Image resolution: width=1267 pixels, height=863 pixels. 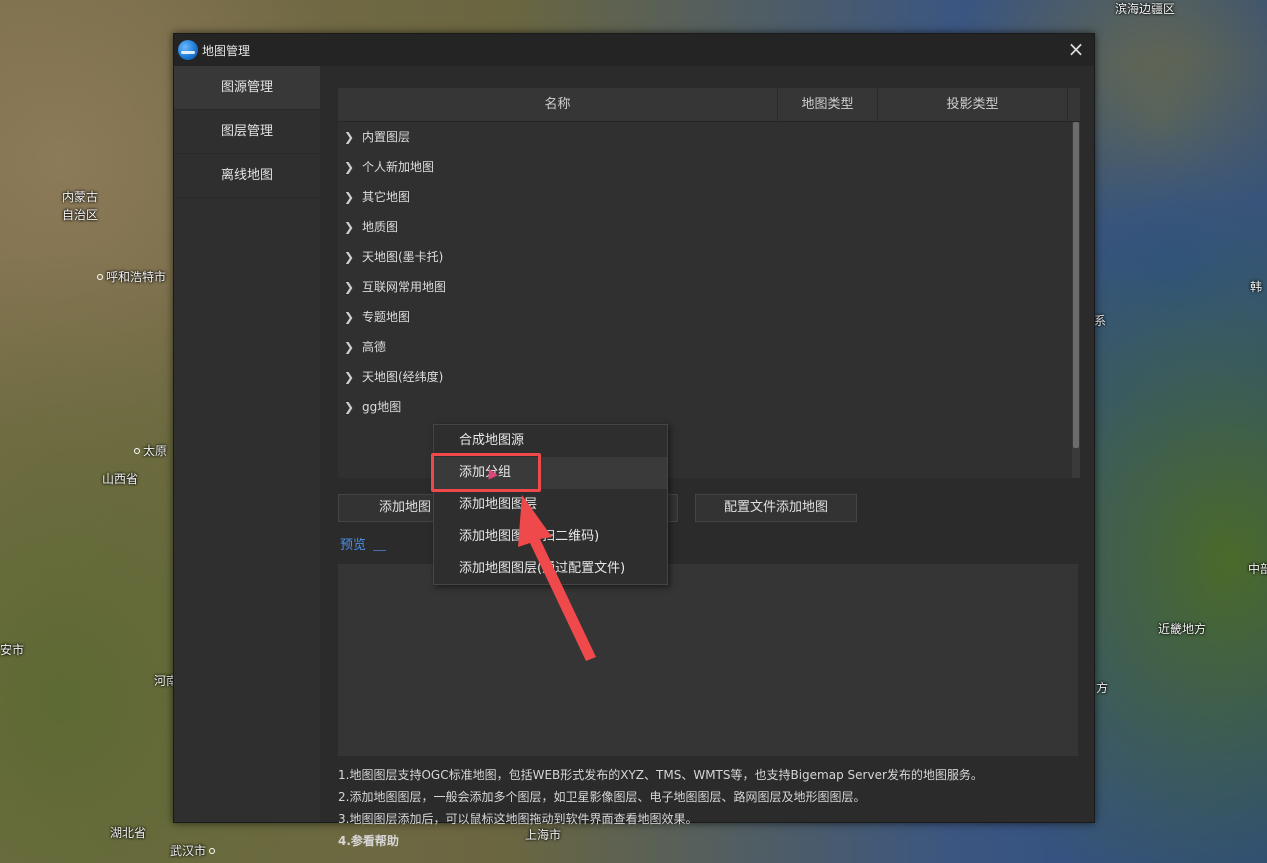 What do you see at coordinates (128, 833) in the screenshot?
I see `map-label: 湖北省` at bounding box center [128, 833].